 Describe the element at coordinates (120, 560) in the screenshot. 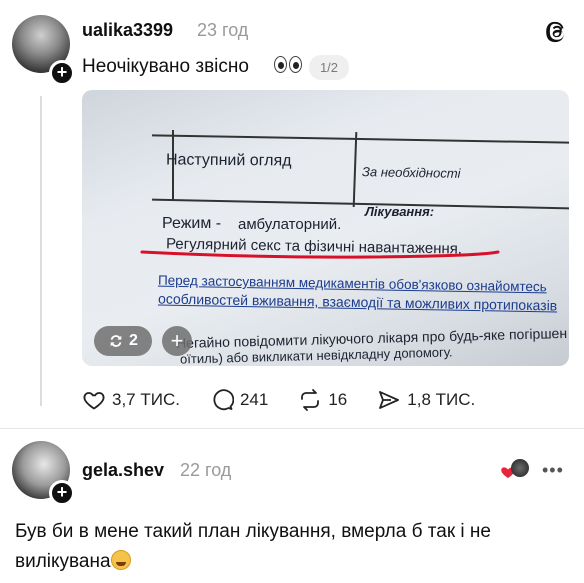

I see `rofl-emoji-icon` at that location.